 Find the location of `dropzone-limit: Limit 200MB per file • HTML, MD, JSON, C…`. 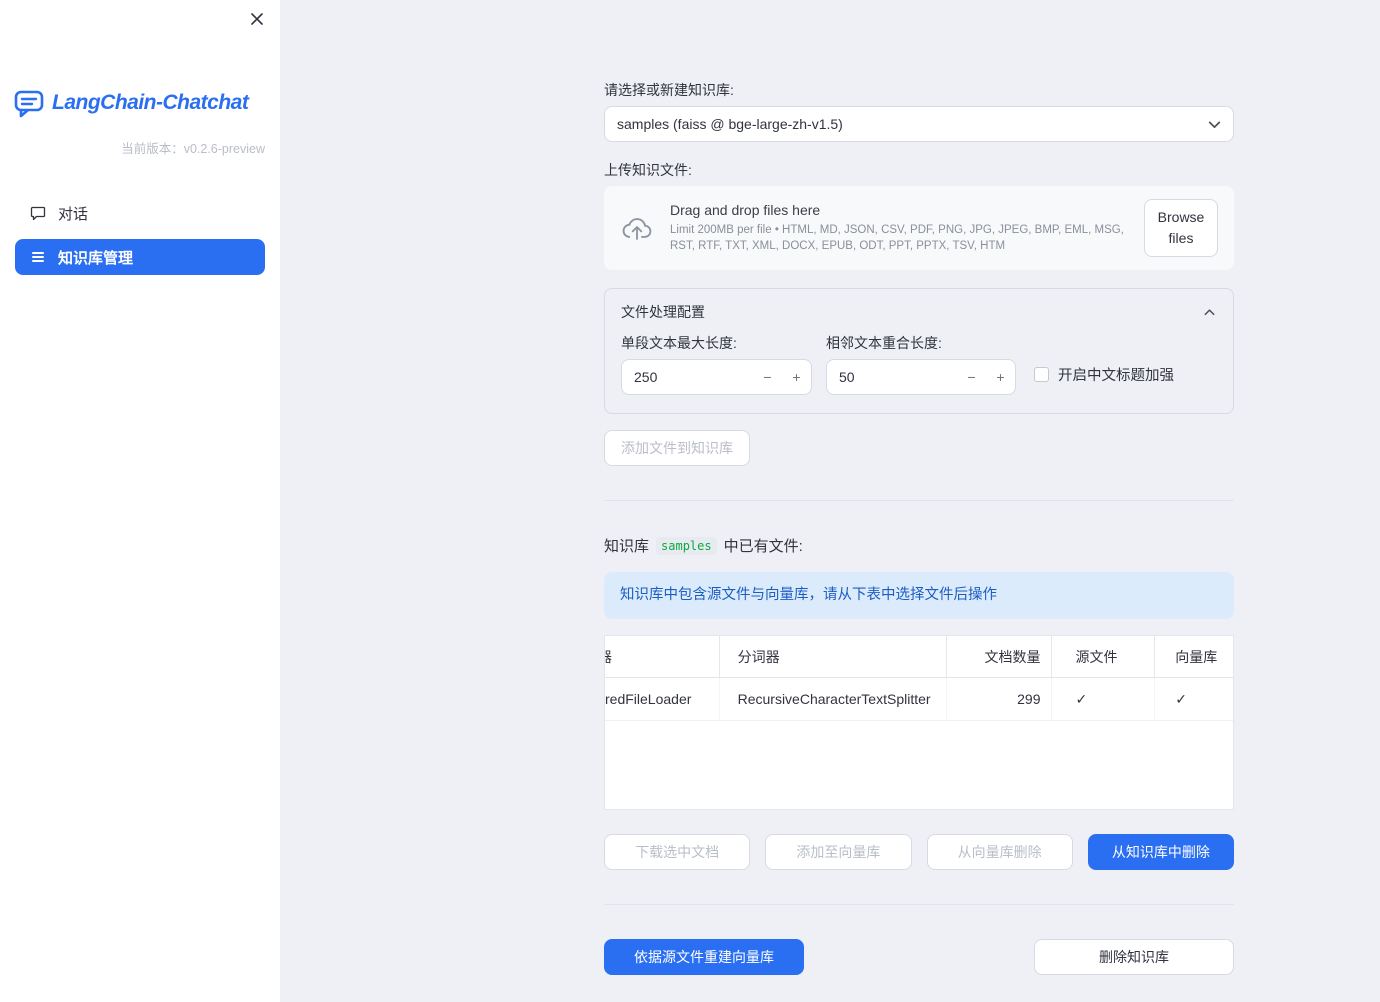

dropzone-limit: Limit 200MB per file • HTML, MD, JSON, C… is located at coordinates (897, 238).